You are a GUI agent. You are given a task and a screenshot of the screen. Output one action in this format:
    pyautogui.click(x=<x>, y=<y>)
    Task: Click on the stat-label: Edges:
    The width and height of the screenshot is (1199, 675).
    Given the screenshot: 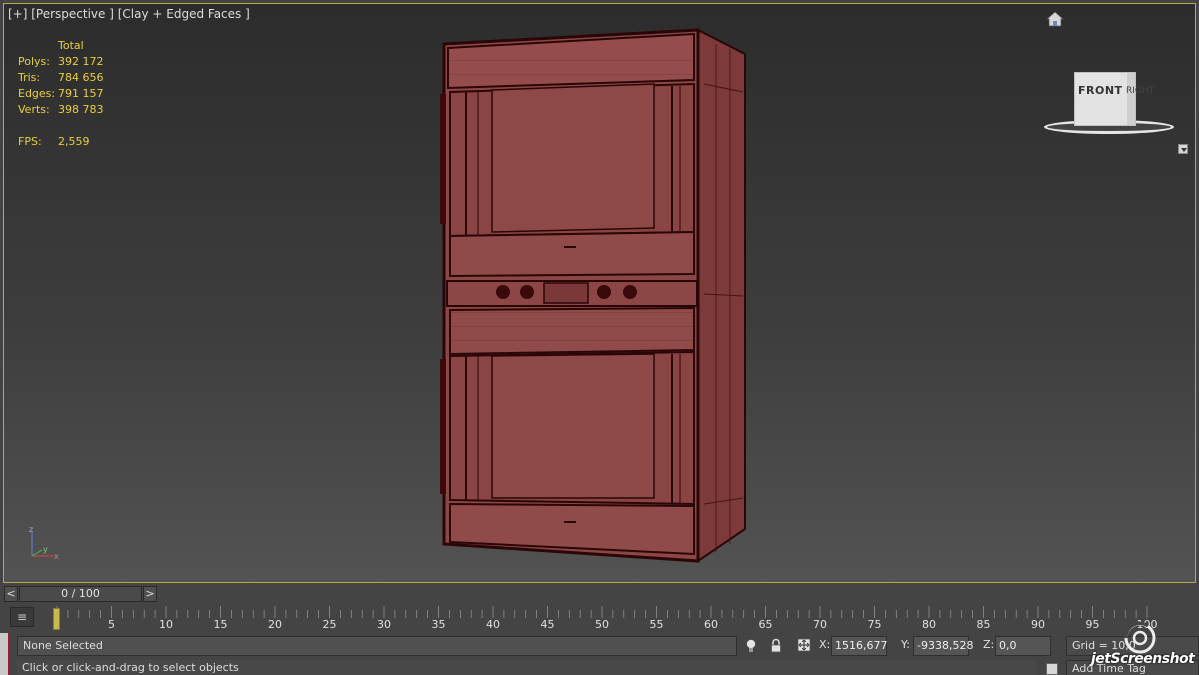 What is the action you would take?
    pyautogui.click(x=37, y=93)
    